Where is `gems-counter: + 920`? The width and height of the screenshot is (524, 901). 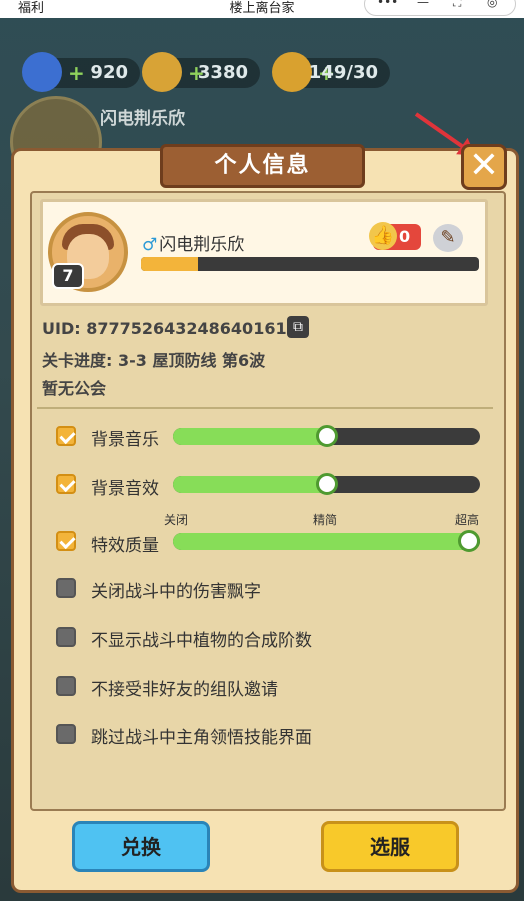
gems-counter: + 920 is located at coordinates (81, 72).